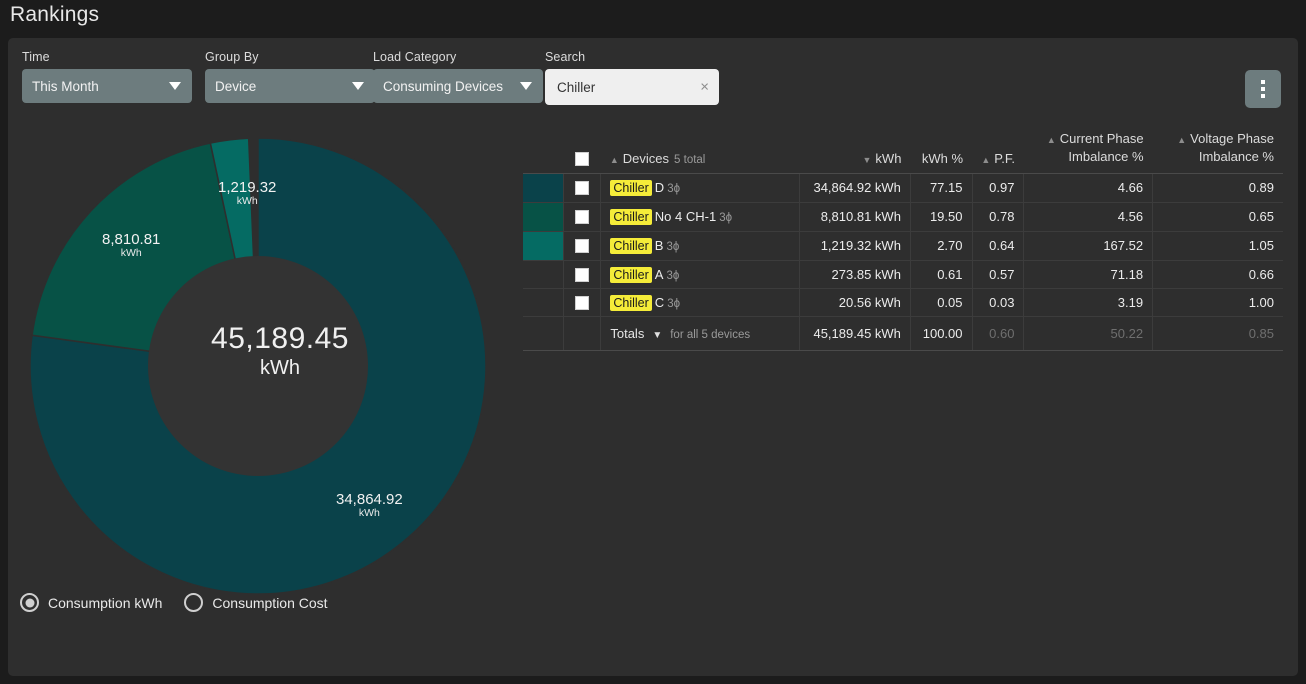 This screenshot has width=1306, height=684. I want to click on th-kwh-pct-label: kWh %, so click(942, 158).